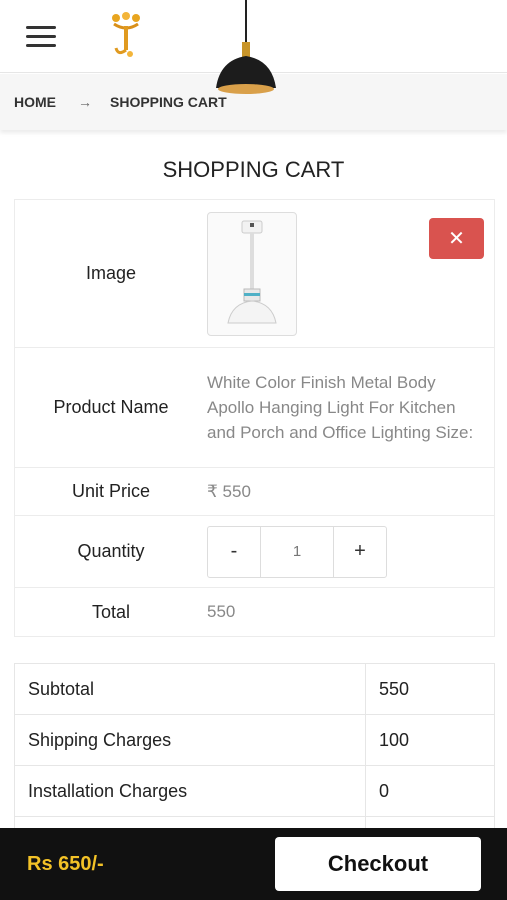 The image size is (507, 900). What do you see at coordinates (111, 407) in the screenshot?
I see `product-name-label: Product Name` at bounding box center [111, 407].